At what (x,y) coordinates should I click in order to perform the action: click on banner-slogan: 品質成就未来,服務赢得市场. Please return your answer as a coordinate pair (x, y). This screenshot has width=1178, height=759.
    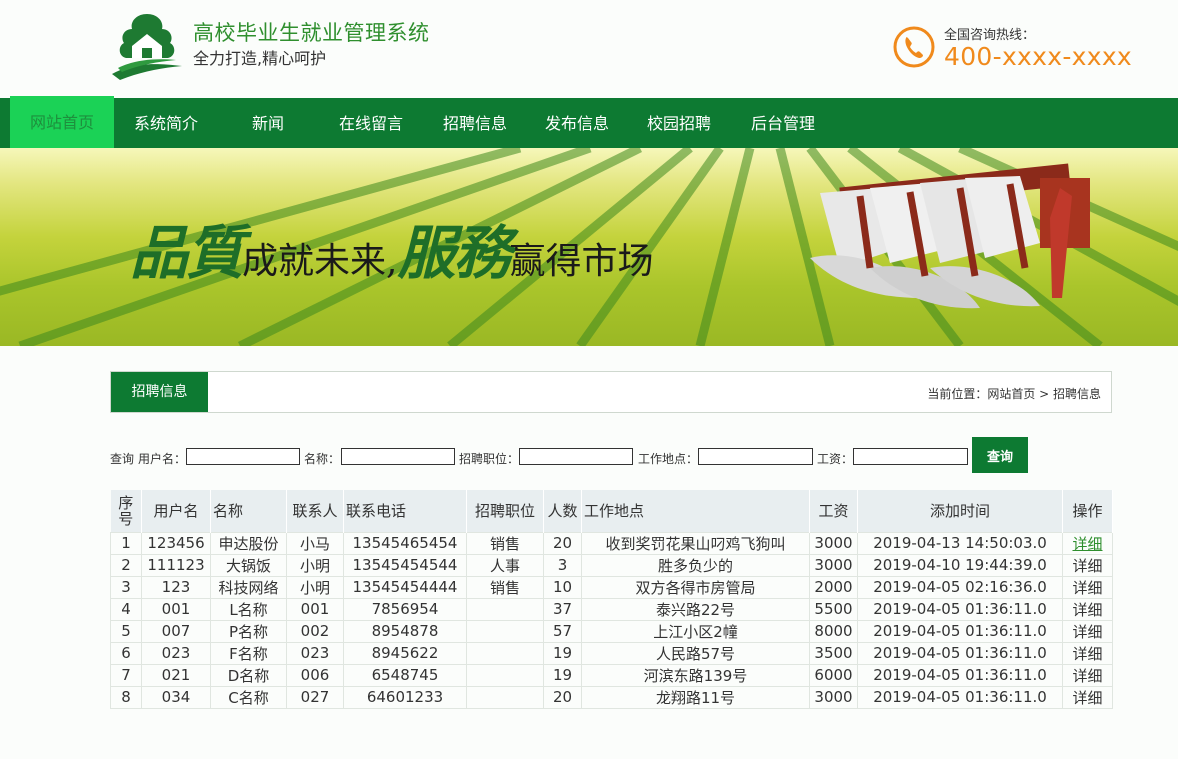
    Looking at the image, I should click on (392, 248).